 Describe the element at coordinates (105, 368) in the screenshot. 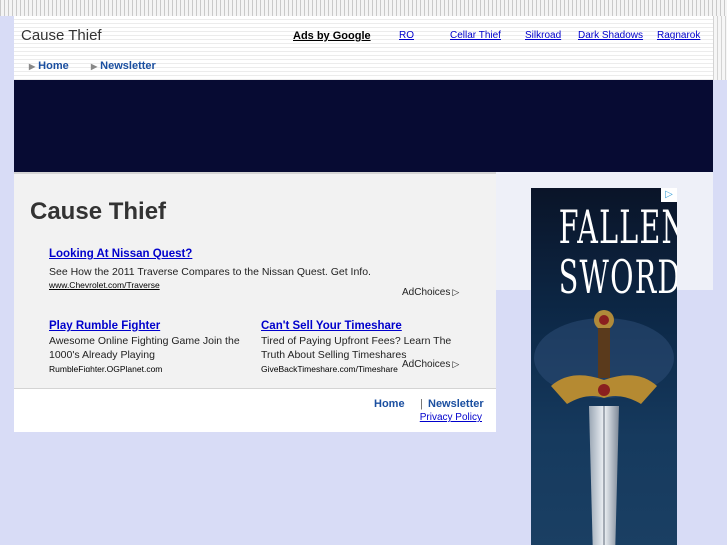

I see `ad-url-rumble: RumbleFighter.OGPlanet.com` at that location.